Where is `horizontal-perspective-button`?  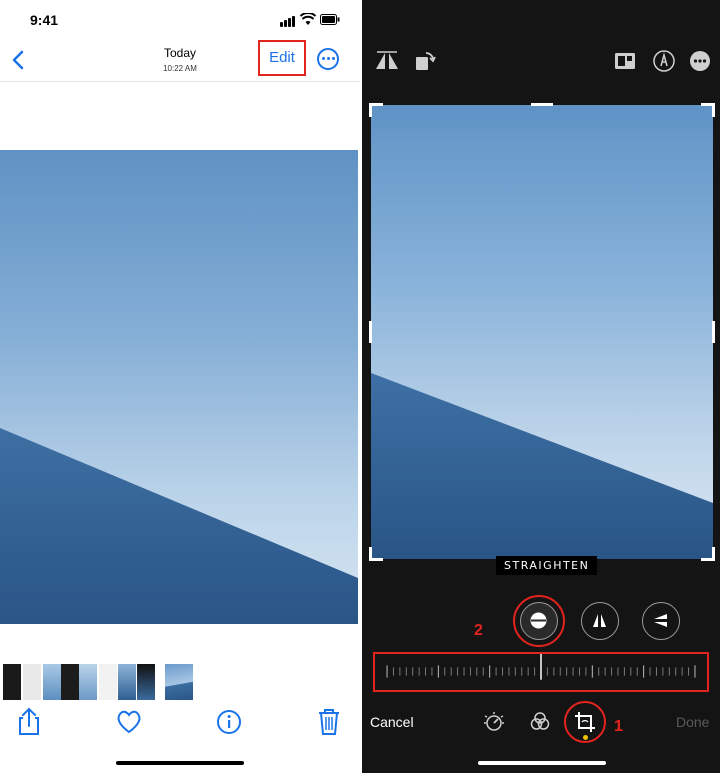 horizontal-perspective-button is located at coordinates (661, 621).